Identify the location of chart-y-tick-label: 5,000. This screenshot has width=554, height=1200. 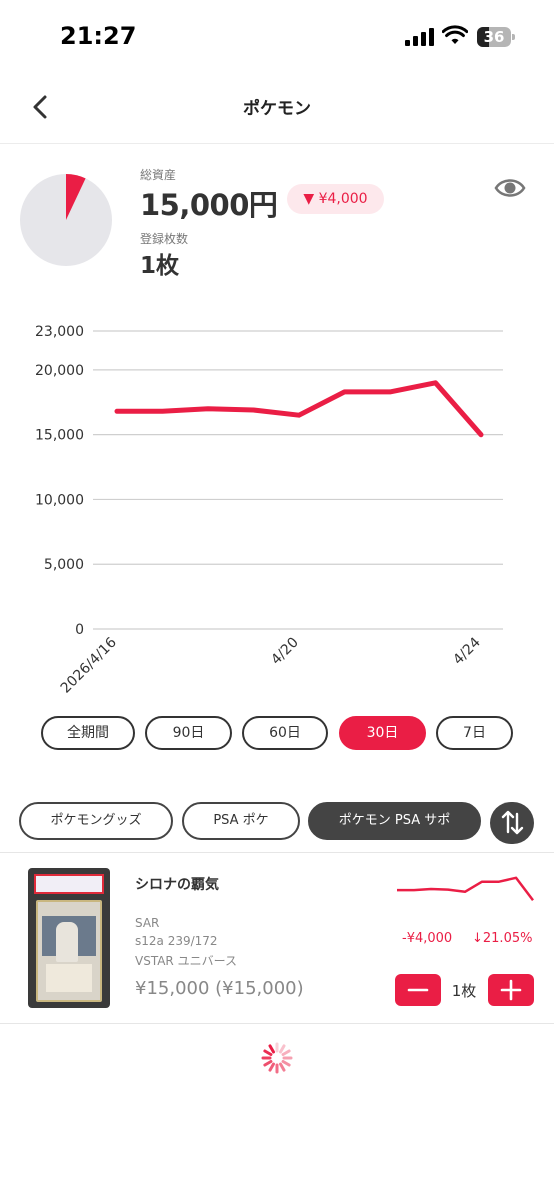
(64, 565).